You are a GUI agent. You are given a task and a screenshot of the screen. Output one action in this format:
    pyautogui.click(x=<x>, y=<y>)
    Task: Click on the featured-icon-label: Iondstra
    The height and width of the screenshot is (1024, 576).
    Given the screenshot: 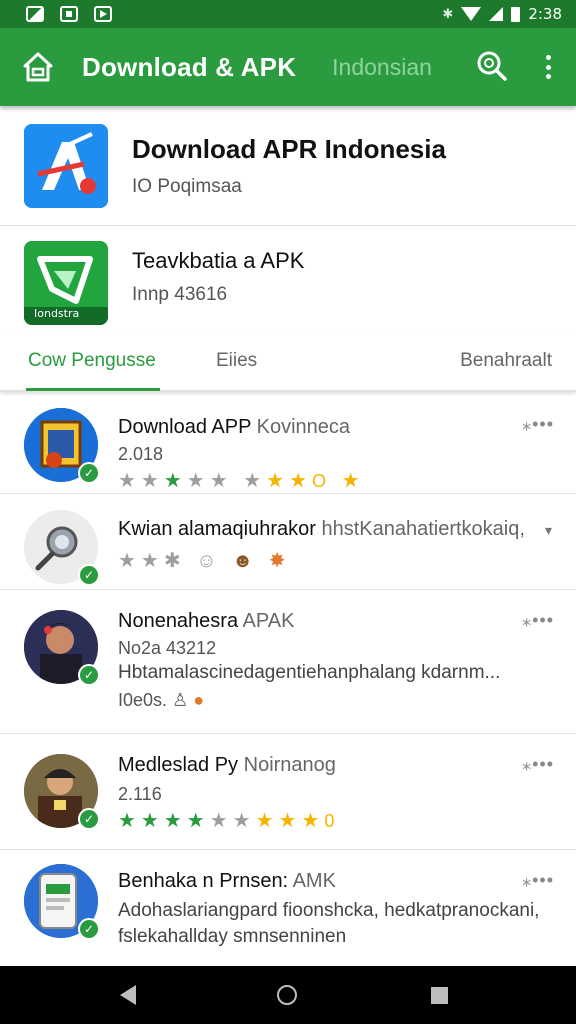 What is the action you would take?
    pyautogui.click(x=57, y=313)
    